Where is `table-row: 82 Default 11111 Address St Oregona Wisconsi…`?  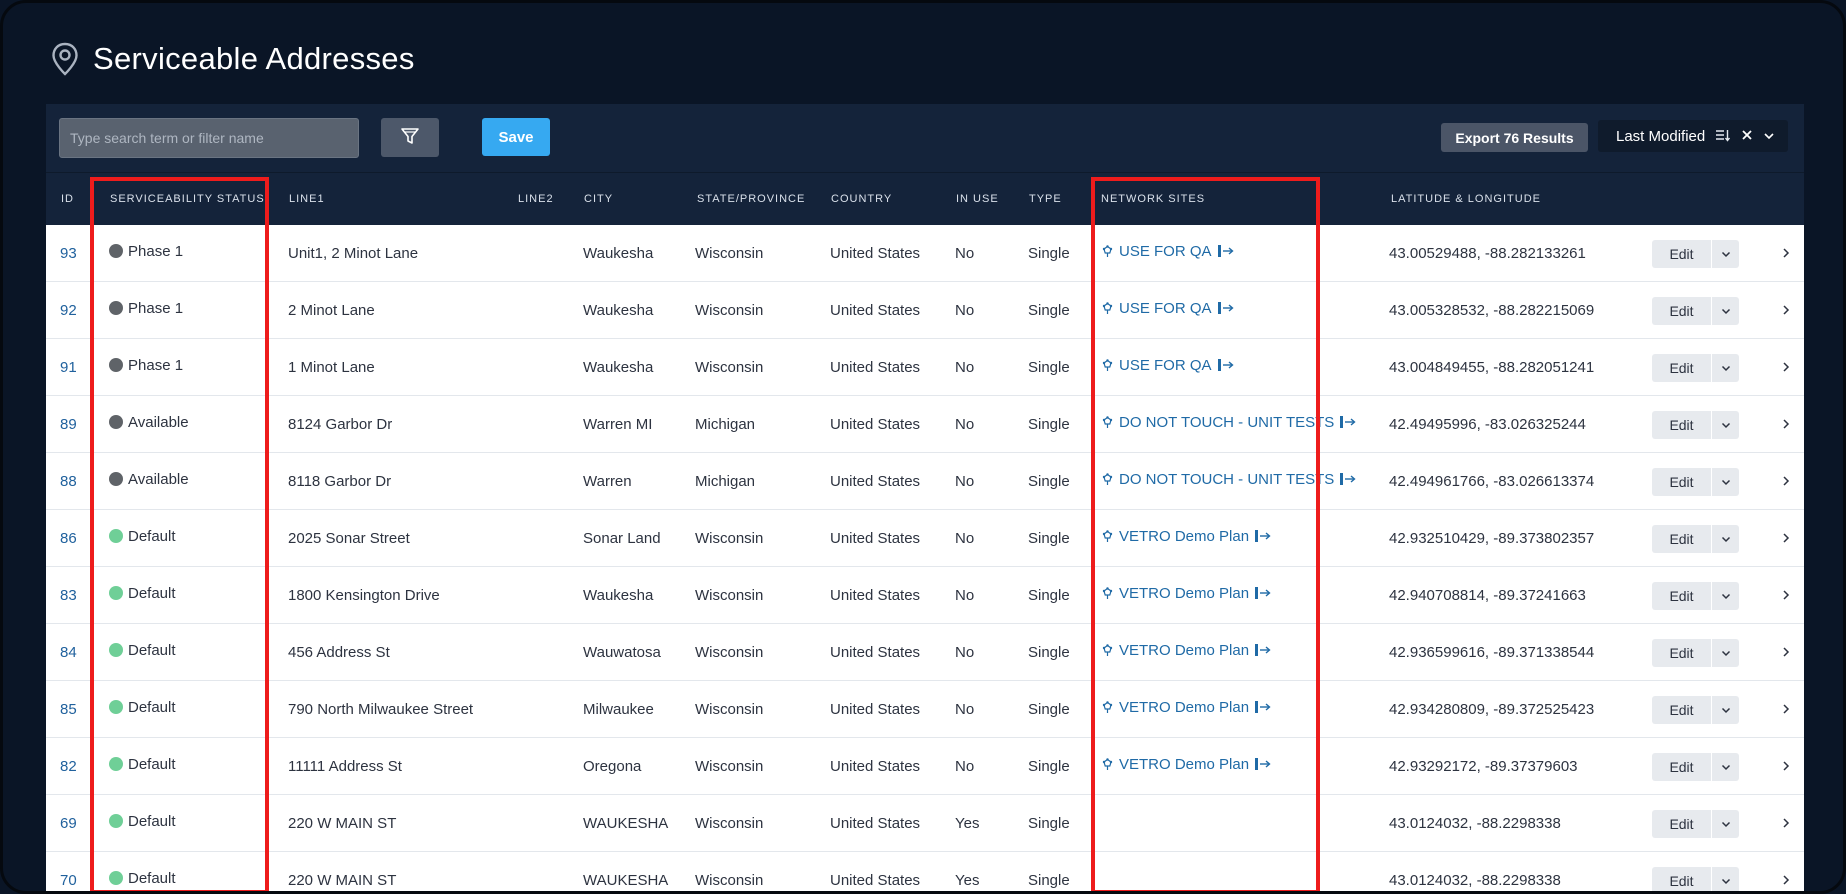 table-row: 82 Default 11111 Address St Oregona Wisconsi… is located at coordinates (925, 766).